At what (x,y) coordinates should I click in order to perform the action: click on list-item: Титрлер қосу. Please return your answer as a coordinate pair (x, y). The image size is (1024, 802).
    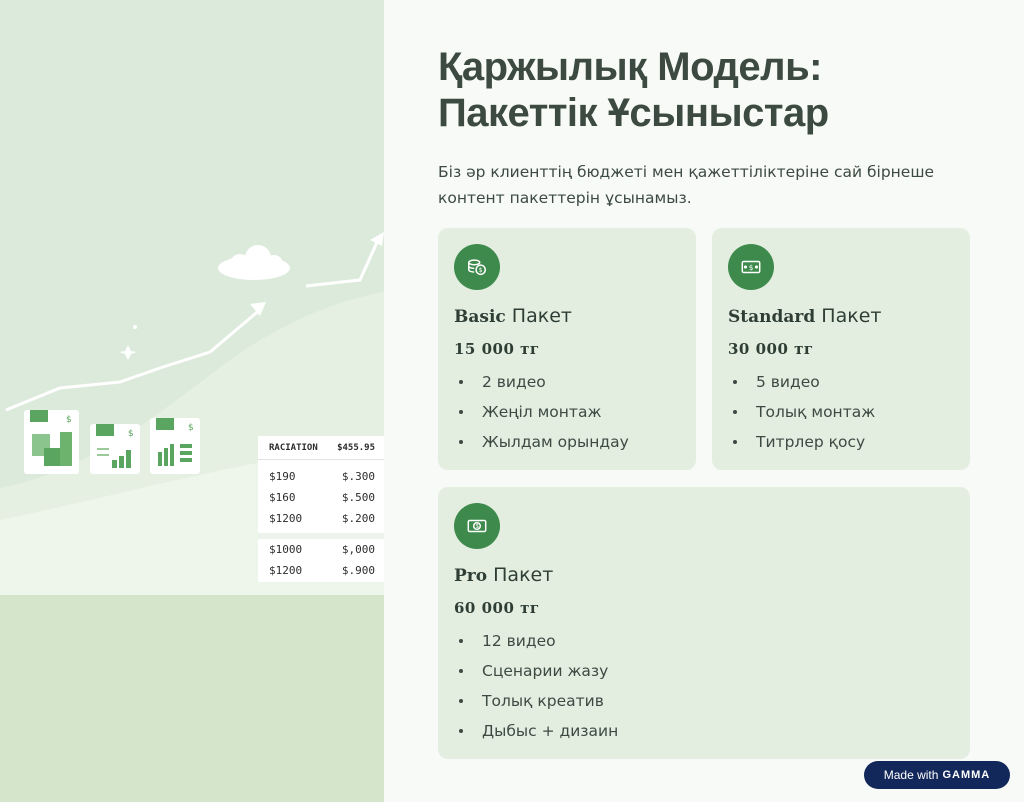
    Looking at the image, I should click on (841, 442).